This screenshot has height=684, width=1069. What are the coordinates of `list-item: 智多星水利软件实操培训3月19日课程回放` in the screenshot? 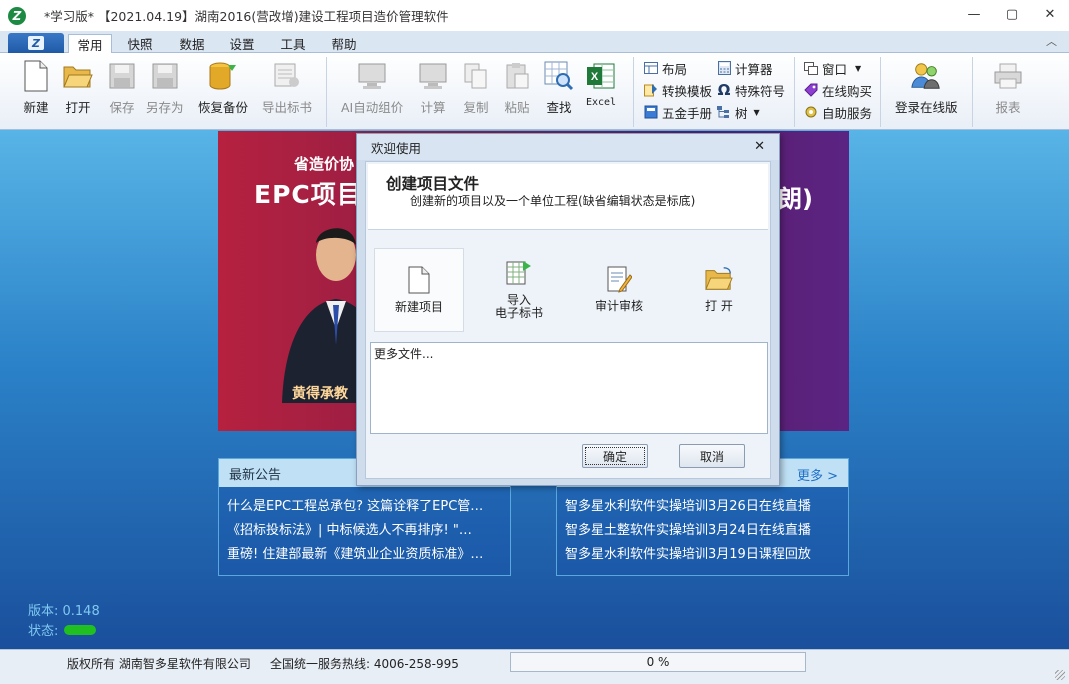 It's located at (702, 552).